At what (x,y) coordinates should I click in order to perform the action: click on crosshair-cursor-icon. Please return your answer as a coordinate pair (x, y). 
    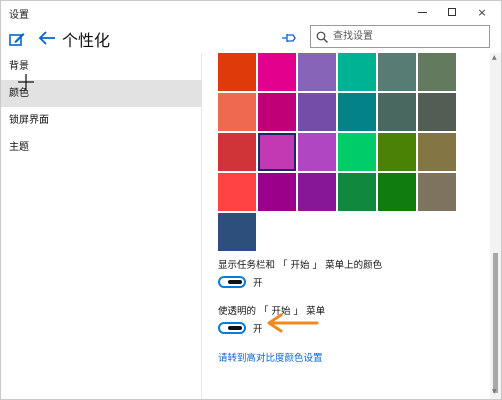
    Looking at the image, I should click on (26, 82).